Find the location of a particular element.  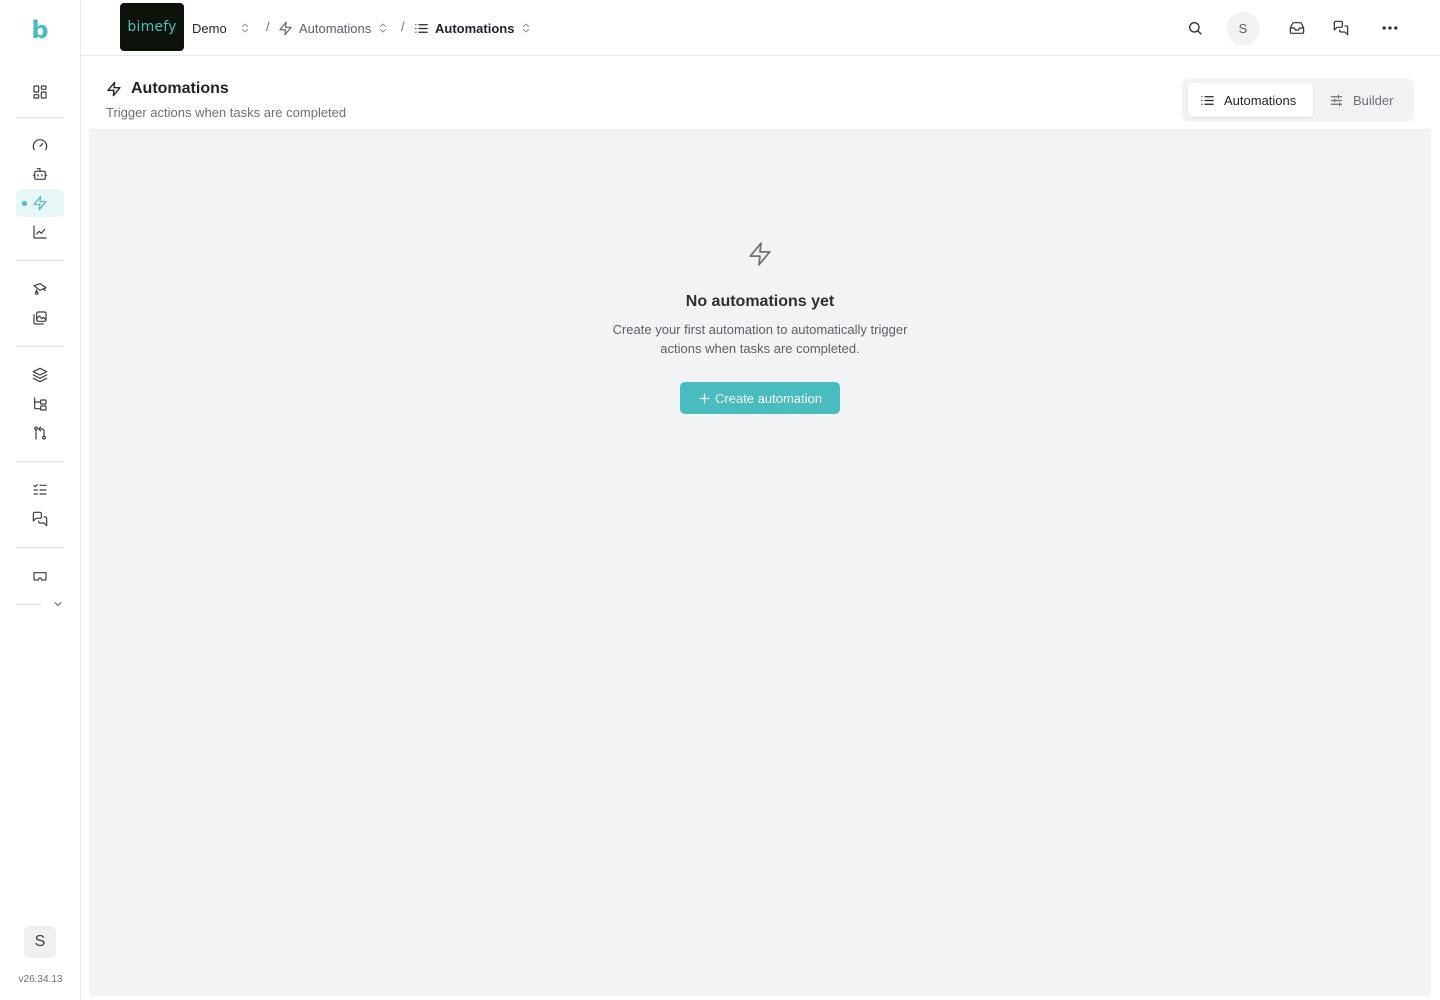

page-subtitle: Trigger actions when tasks are completed is located at coordinates (226, 112).